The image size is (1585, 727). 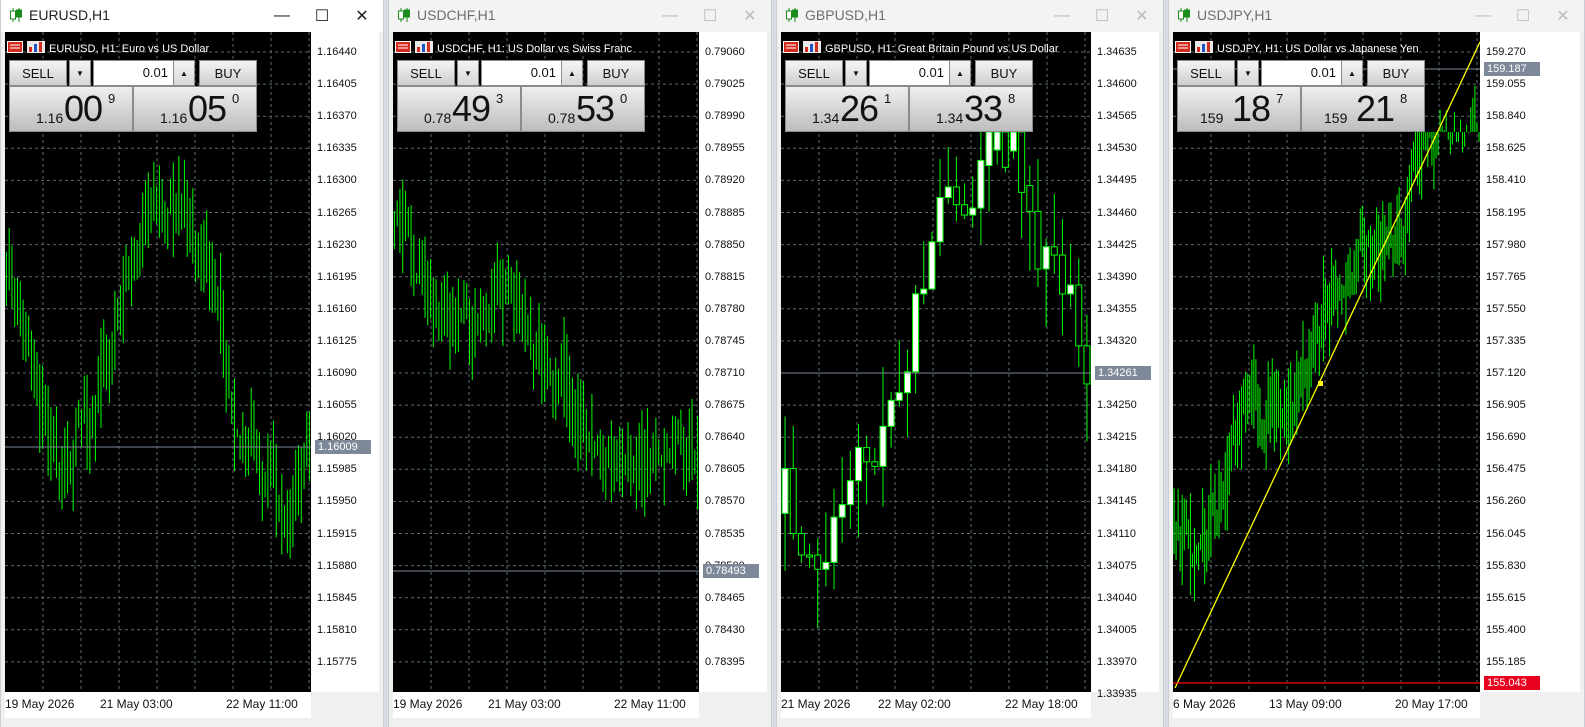 I want to click on window-titlebar: USDCHF,H1 — ☐ ✕, so click(x=580, y=16).